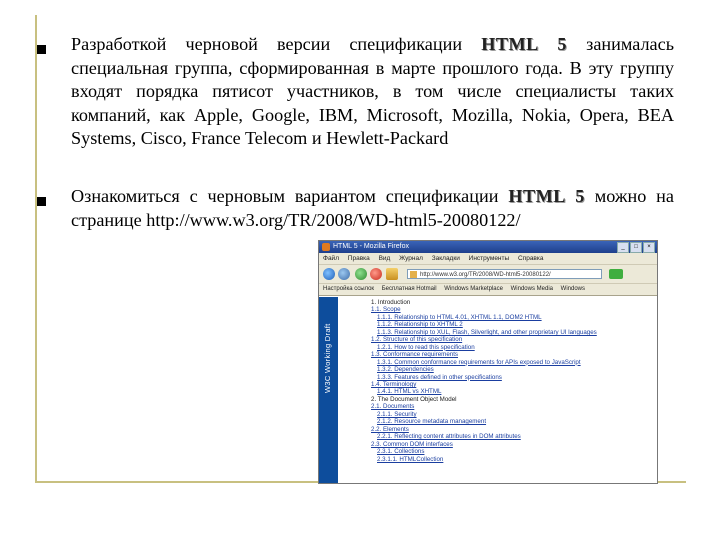  Describe the element at coordinates (512, 369) in the screenshot. I see `toc-entry: 1.3.2. Dependencies` at that location.